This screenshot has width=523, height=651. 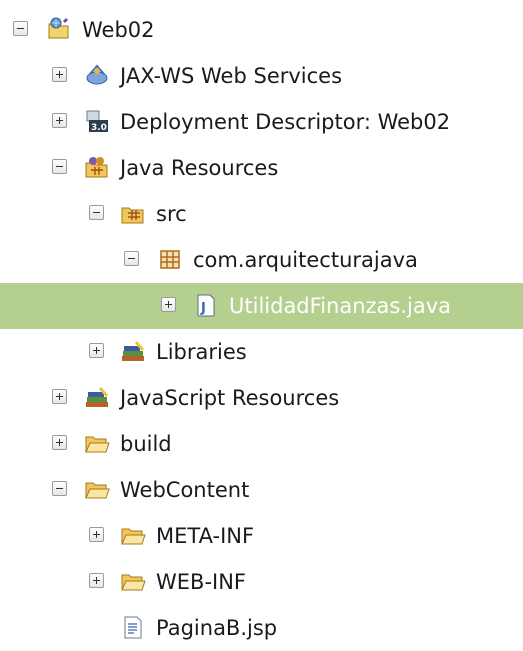 What do you see at coordinates (203, 308) in the screenshot?
I see `svg-text: J` at bounding box center [203, 308].